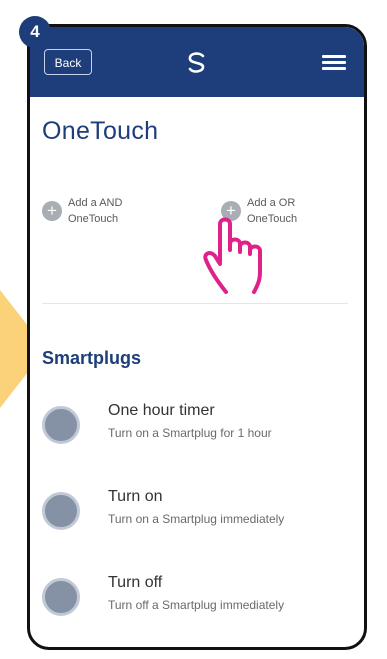 This screenshot has width=387, height=659. I want to click on item-subtitle: Turn on a Smartplug for 1 hour, so click(190, 433).